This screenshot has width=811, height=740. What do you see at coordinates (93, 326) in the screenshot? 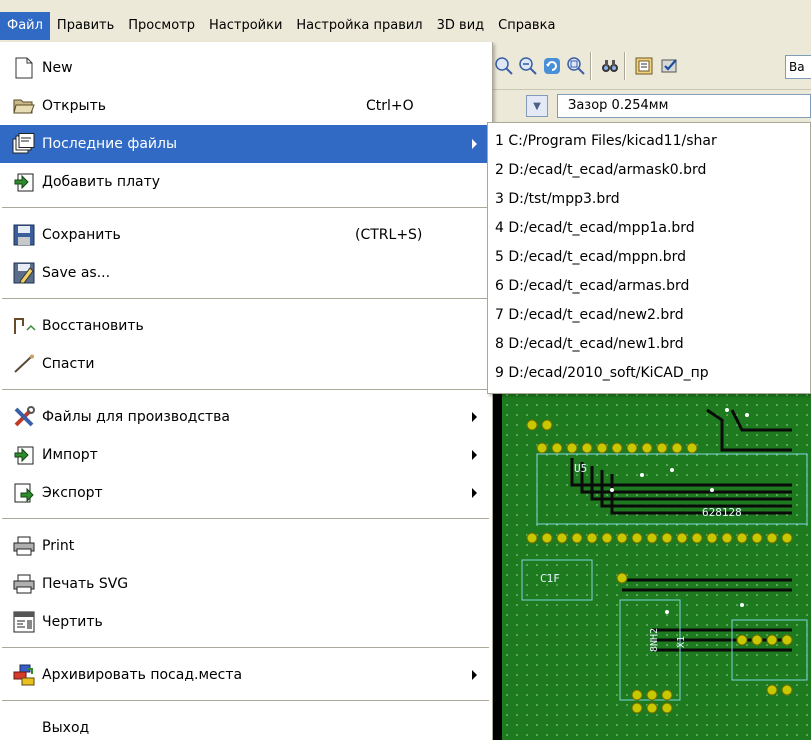
I see `menu-item-label: Восстановить` at bounding box center [93, 326].